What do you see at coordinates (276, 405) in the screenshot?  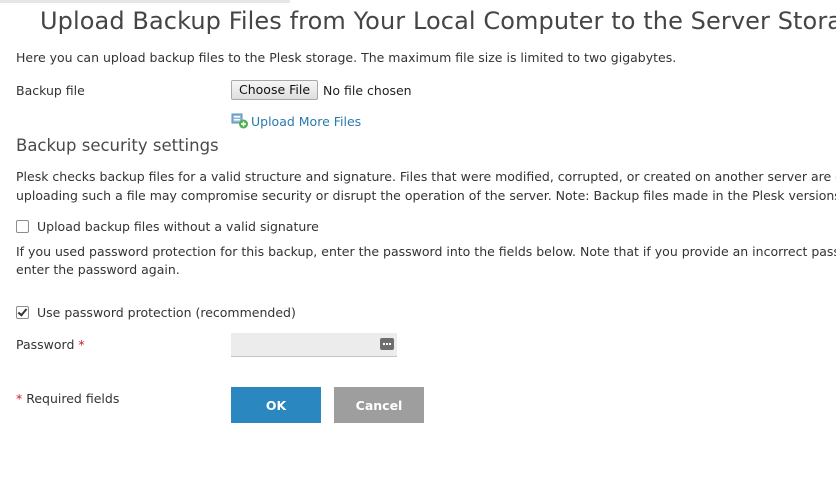 I see `ok-button: OK` at bounding box center [276, 405].